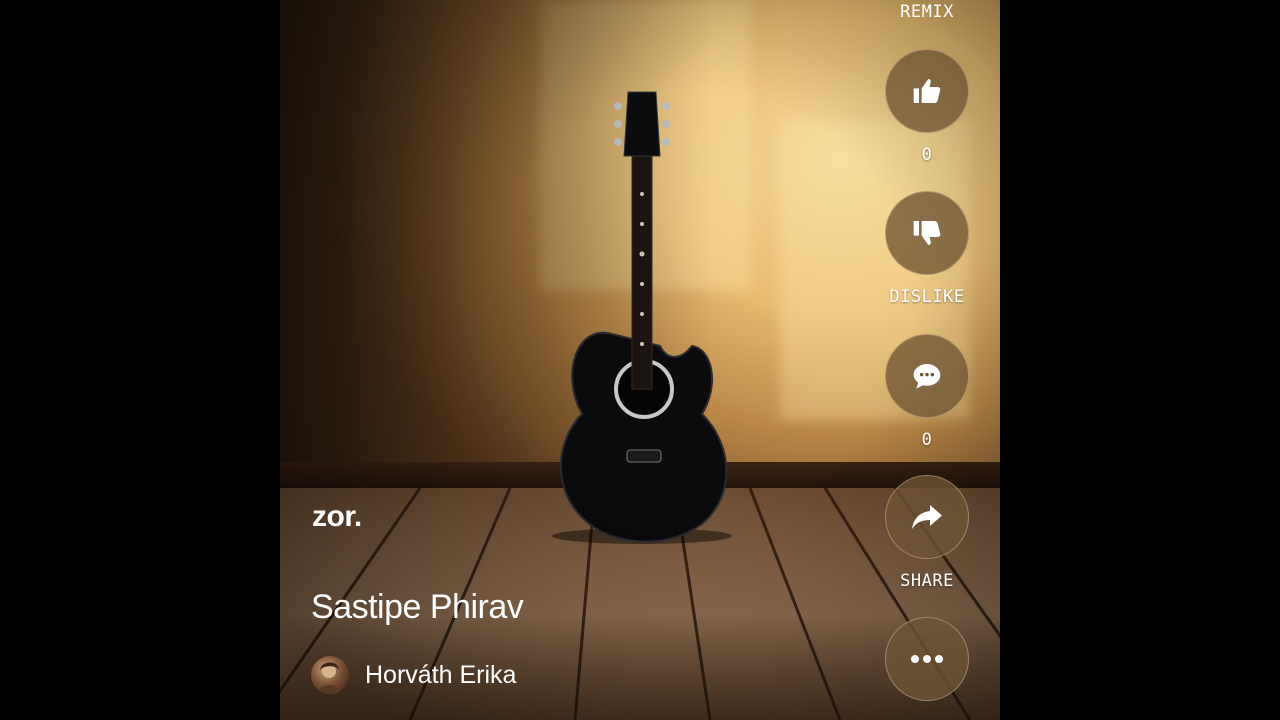 This screenshot has width=1280, height=720. Describe the element at coordinates (440, 675) in the screenshot. I see `artist-name: Horváth Erika` at that location.